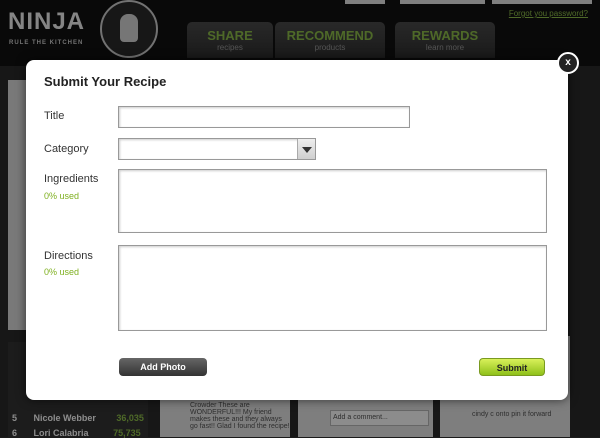  What do you see at coordinates (71, 179) in the screenshot?
I see `ingredients-label: Ingredients` at bounding box center [71, 179].